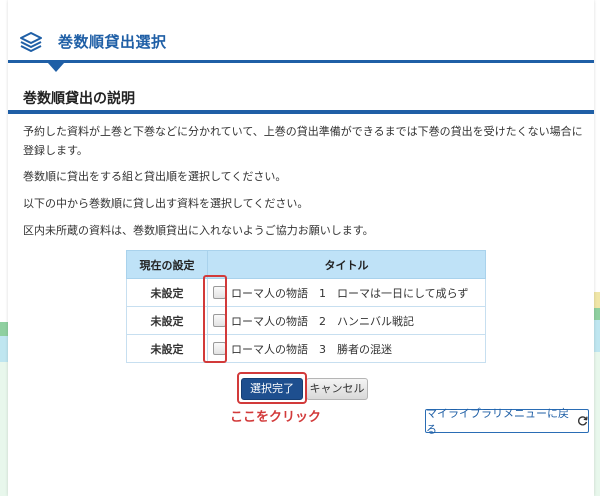 This screenshot has width=600, height=496. Describe the element at coordinates (198, 230) in the screenshot. I see `description-paragraph: 区内未所蔵の資料は、巻数順貸出に入れないようご協力お願いします。` at that location.